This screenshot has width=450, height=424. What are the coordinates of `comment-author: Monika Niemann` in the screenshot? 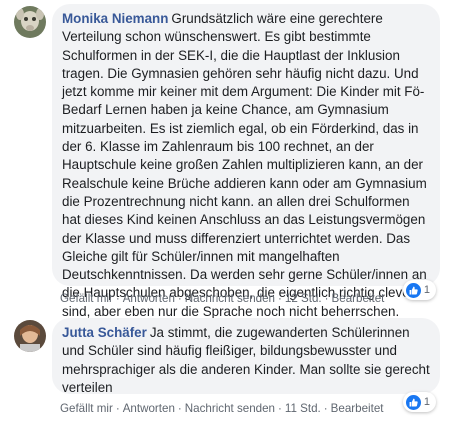 It's located at (115, 18).